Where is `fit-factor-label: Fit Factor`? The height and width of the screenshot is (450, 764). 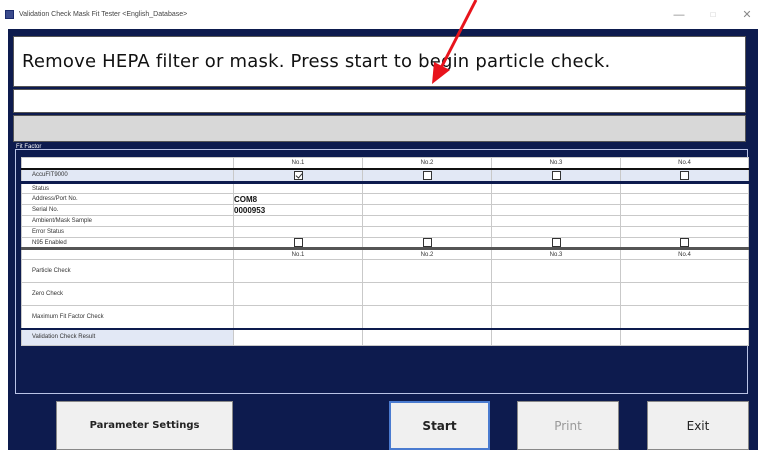
fit-factor-label: Fit Factor is located at coordinates (29, 147).